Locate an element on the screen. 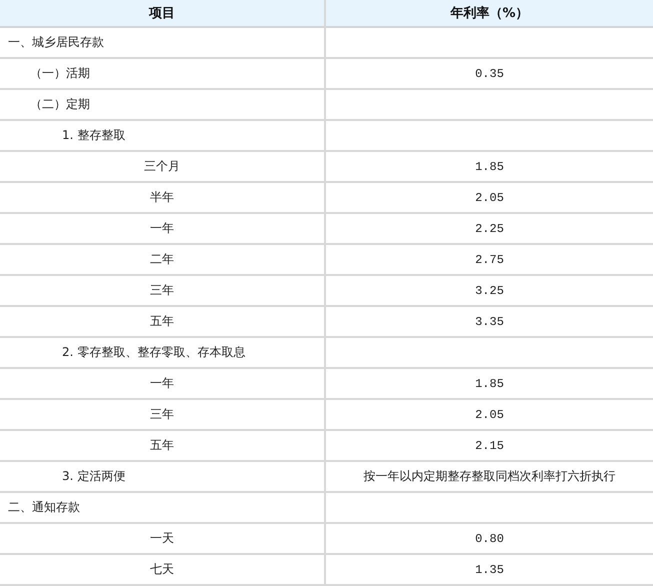 The width and height of the screenshot is (653, 586). table-cell: 1.35 is located at coordinates (489, 569).